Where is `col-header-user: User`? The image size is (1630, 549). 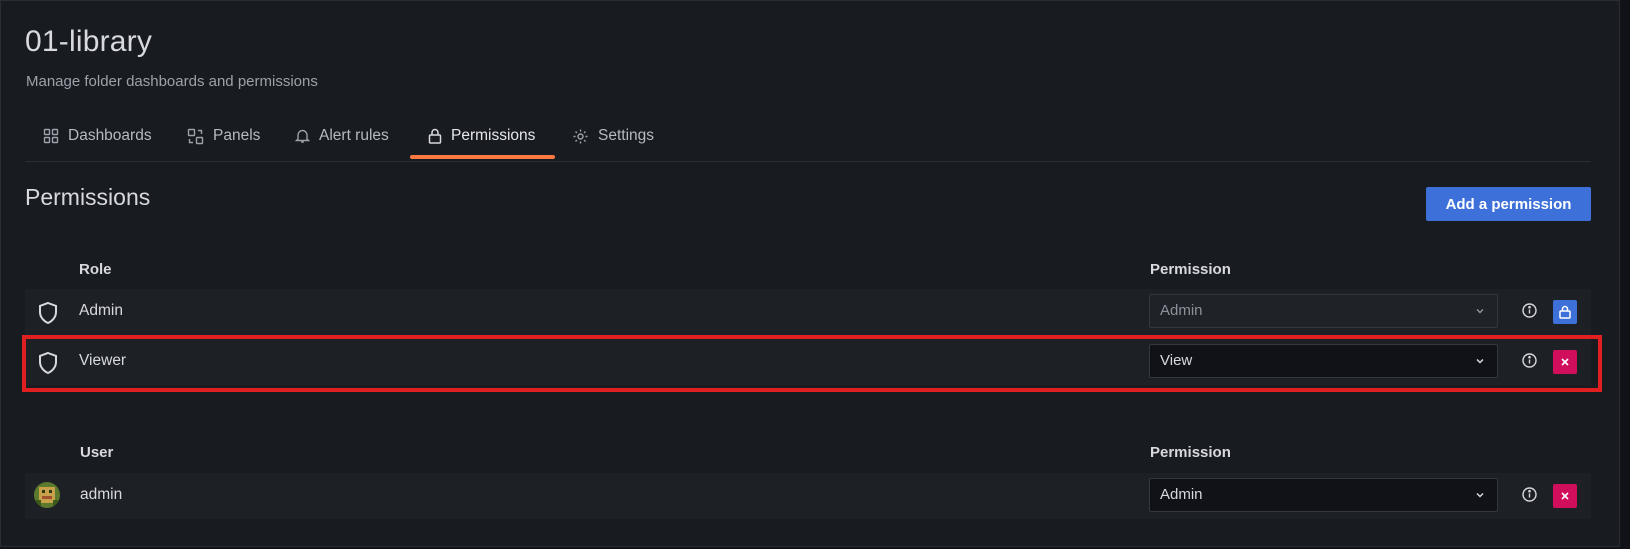 col-header-user: User is located at coordinates (97, 452).